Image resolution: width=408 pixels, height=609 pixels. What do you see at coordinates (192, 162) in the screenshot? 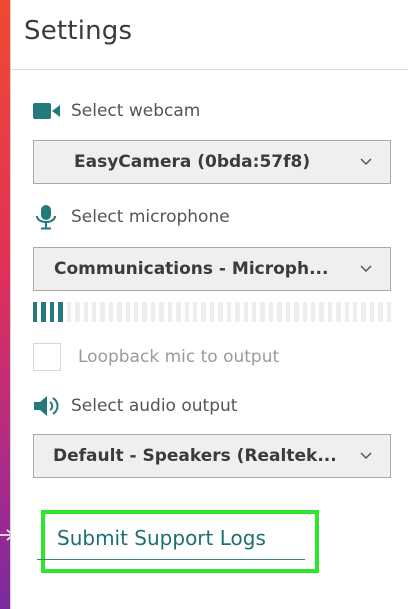
I see `webcam-select-value: EasyCamera (0bda:57f8)` at bounding box center [192, 162].